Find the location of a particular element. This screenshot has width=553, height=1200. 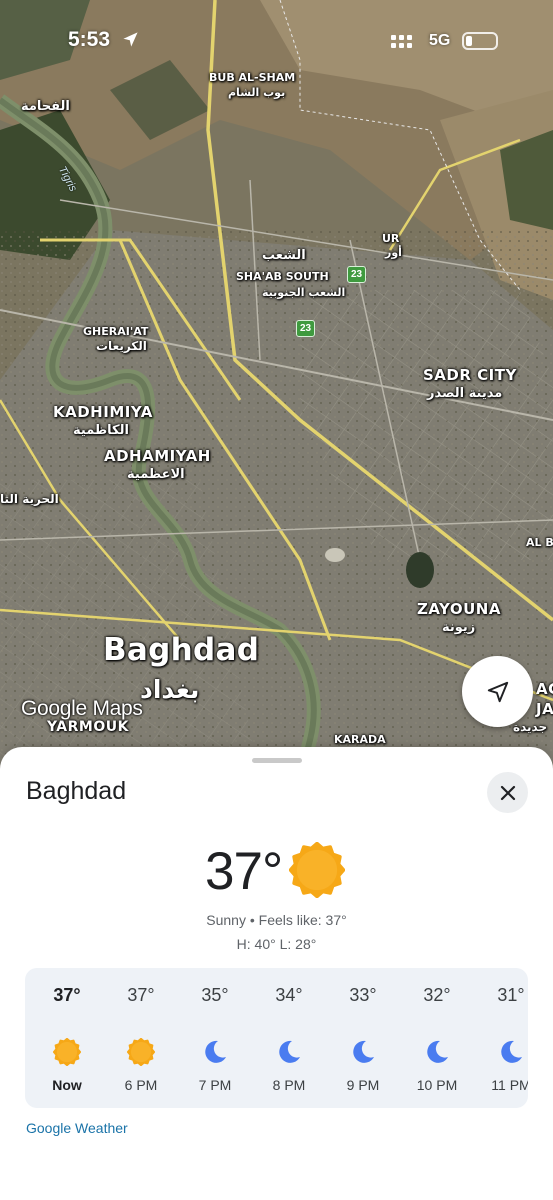

battery-level is located at coordinates (469, 41).